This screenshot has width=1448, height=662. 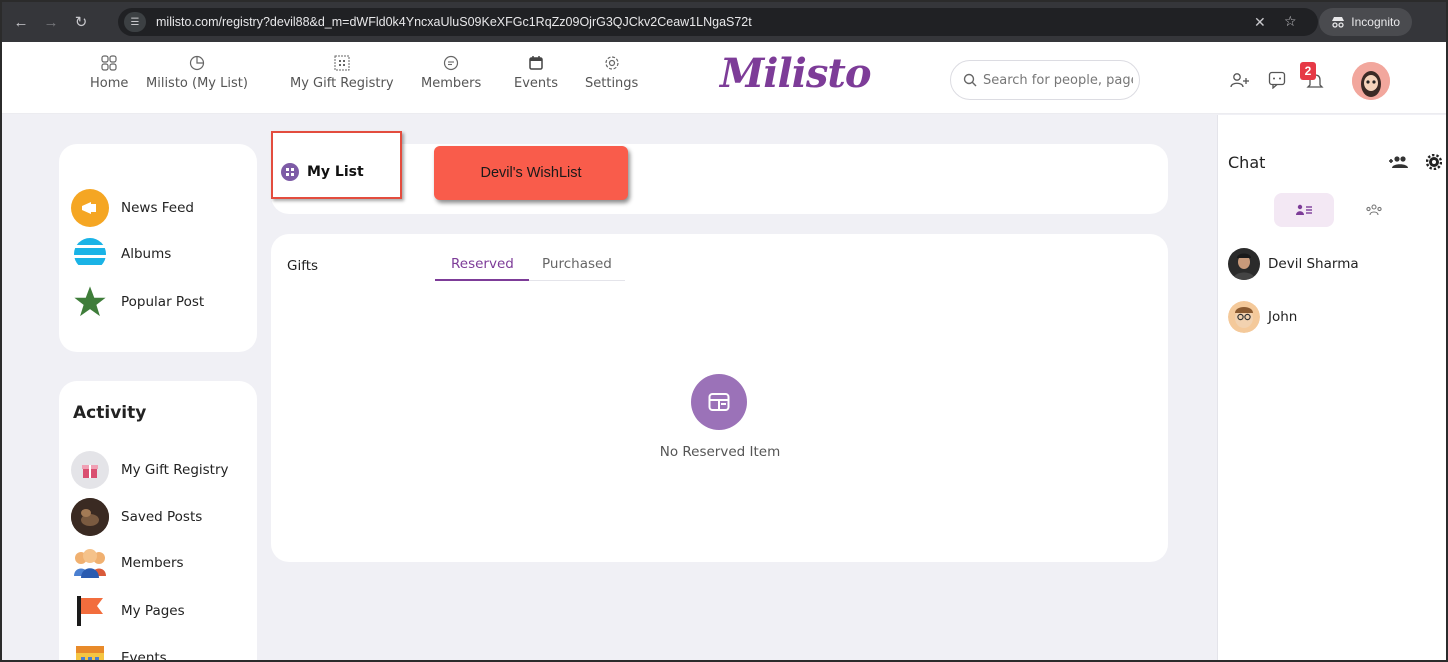 I want to click on list-grid-icon, so click(x=290, y=172).